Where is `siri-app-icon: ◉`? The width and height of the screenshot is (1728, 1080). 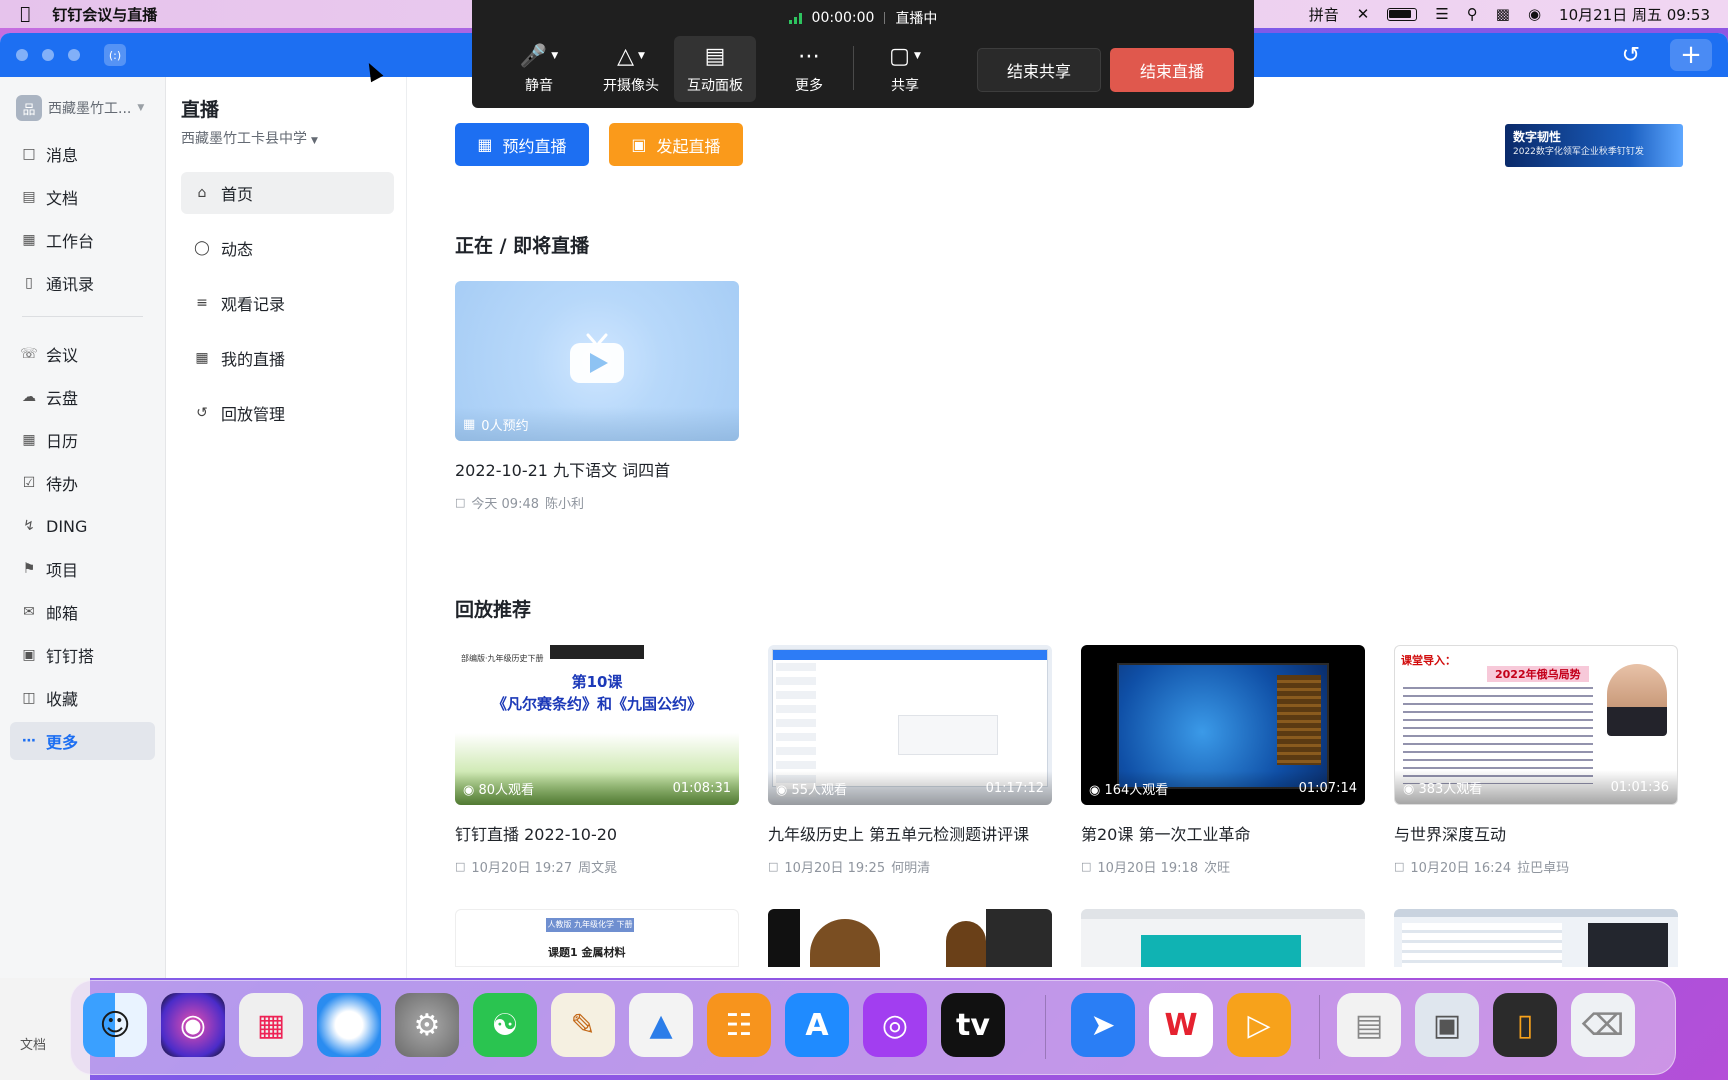
siri-app-icon: ◉ is located at coordinates (193, 1025).